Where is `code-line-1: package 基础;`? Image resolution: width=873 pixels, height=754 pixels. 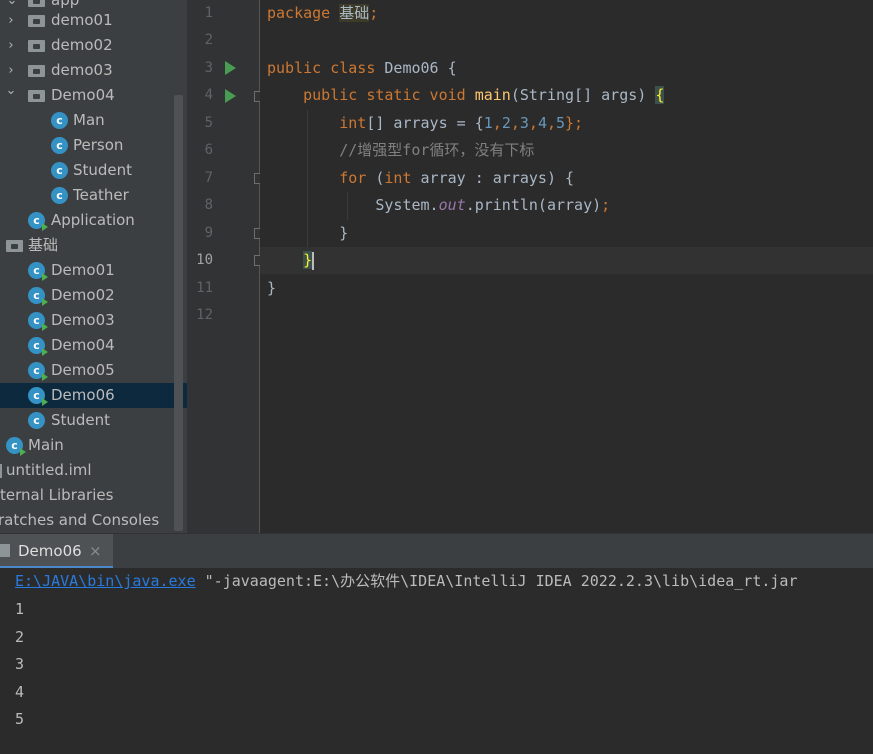
code-line-1: package 基础; is located at coordinates (322, 13).